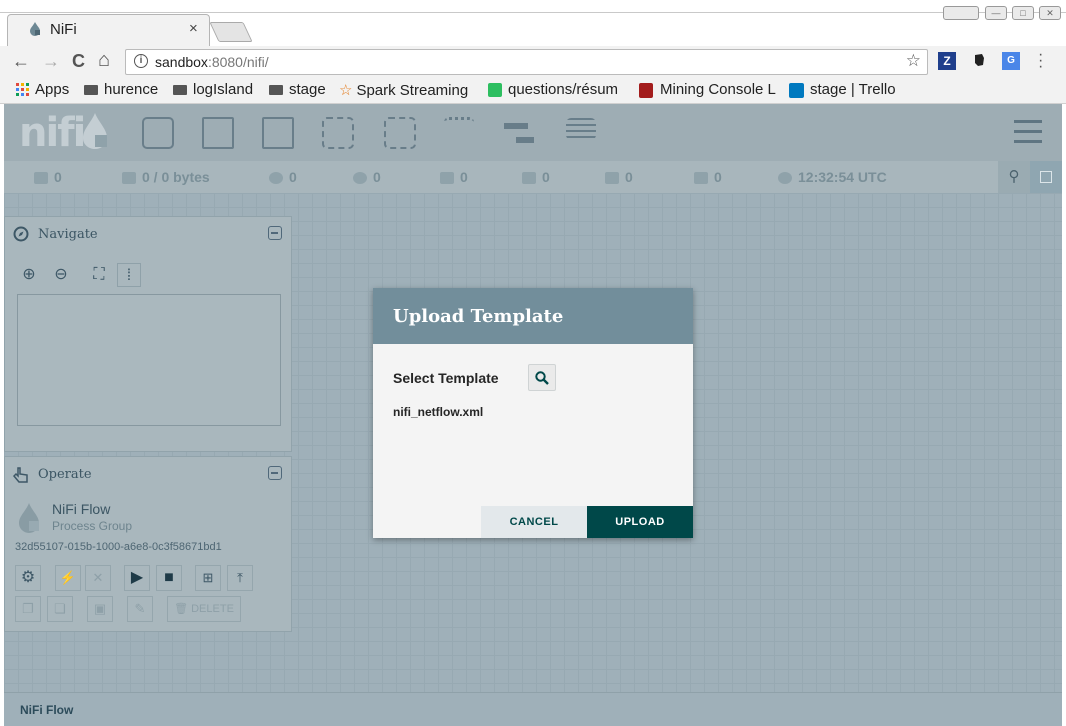 The height and width of the screenshot is (726, 1066). I want to click on navigate-title: Navigate, so click(68, 234).